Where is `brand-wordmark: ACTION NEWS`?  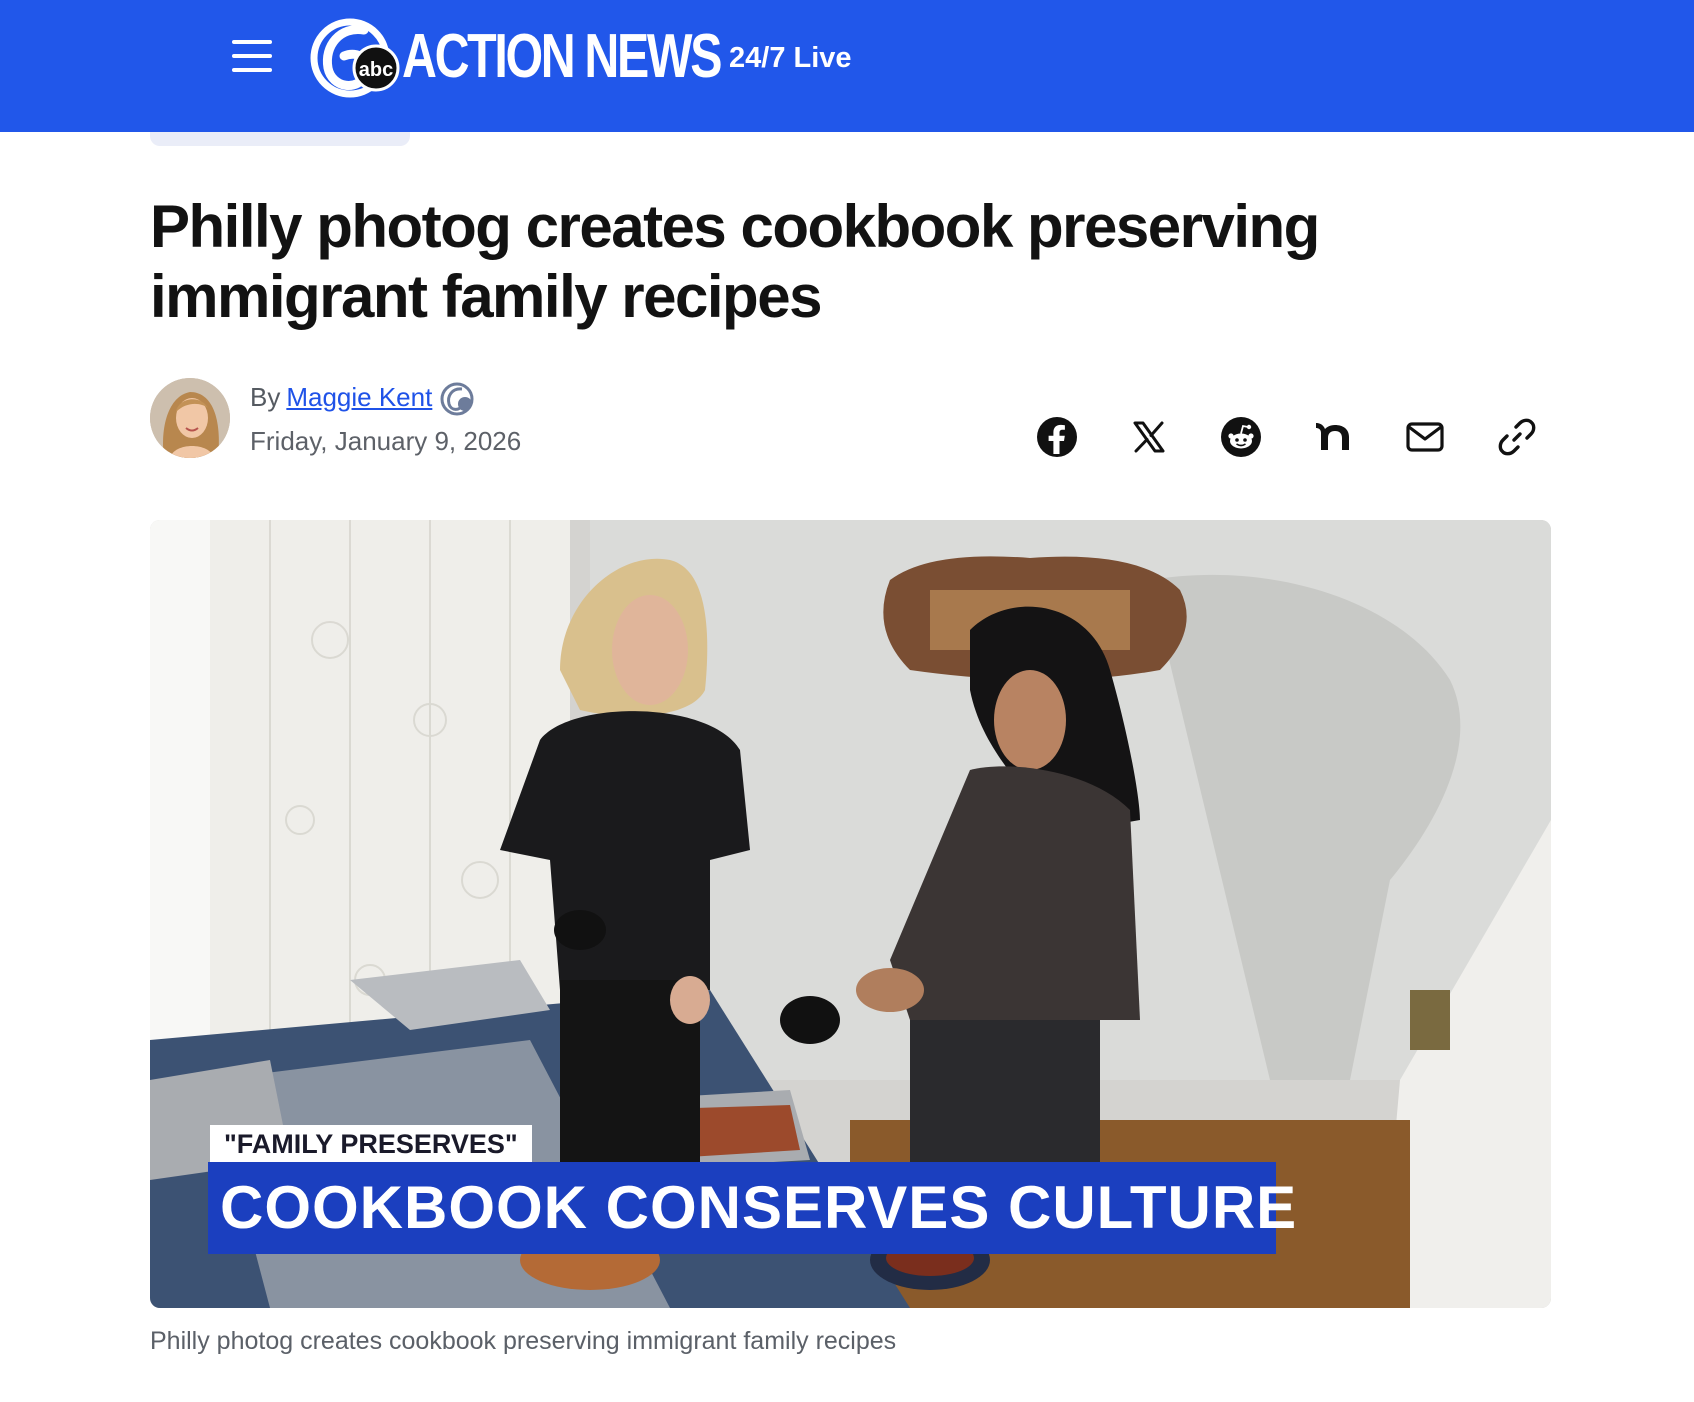 brand-wordmark: ACTION NEWS is located at coordinates (562, 56).